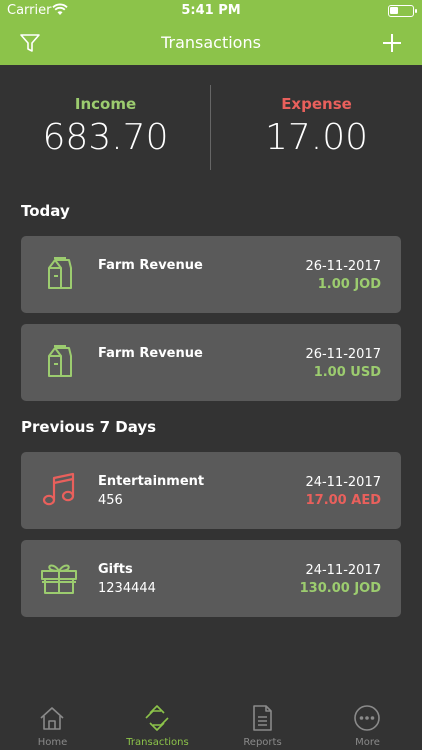 The height and width of the screenshot is (750, 422). Describe the element at coordinates (58, 489) in the screenshot. I see `music-note-icon` at that location.